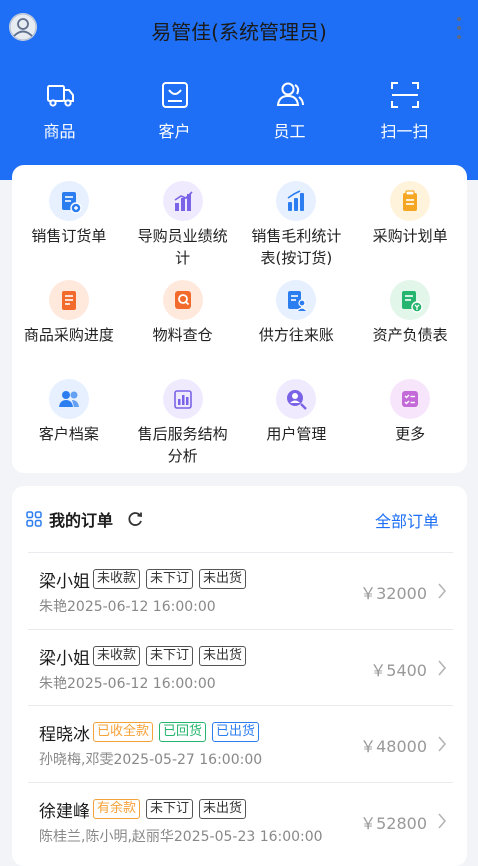  I want to click on function-item: 更多, so click(410, 428).